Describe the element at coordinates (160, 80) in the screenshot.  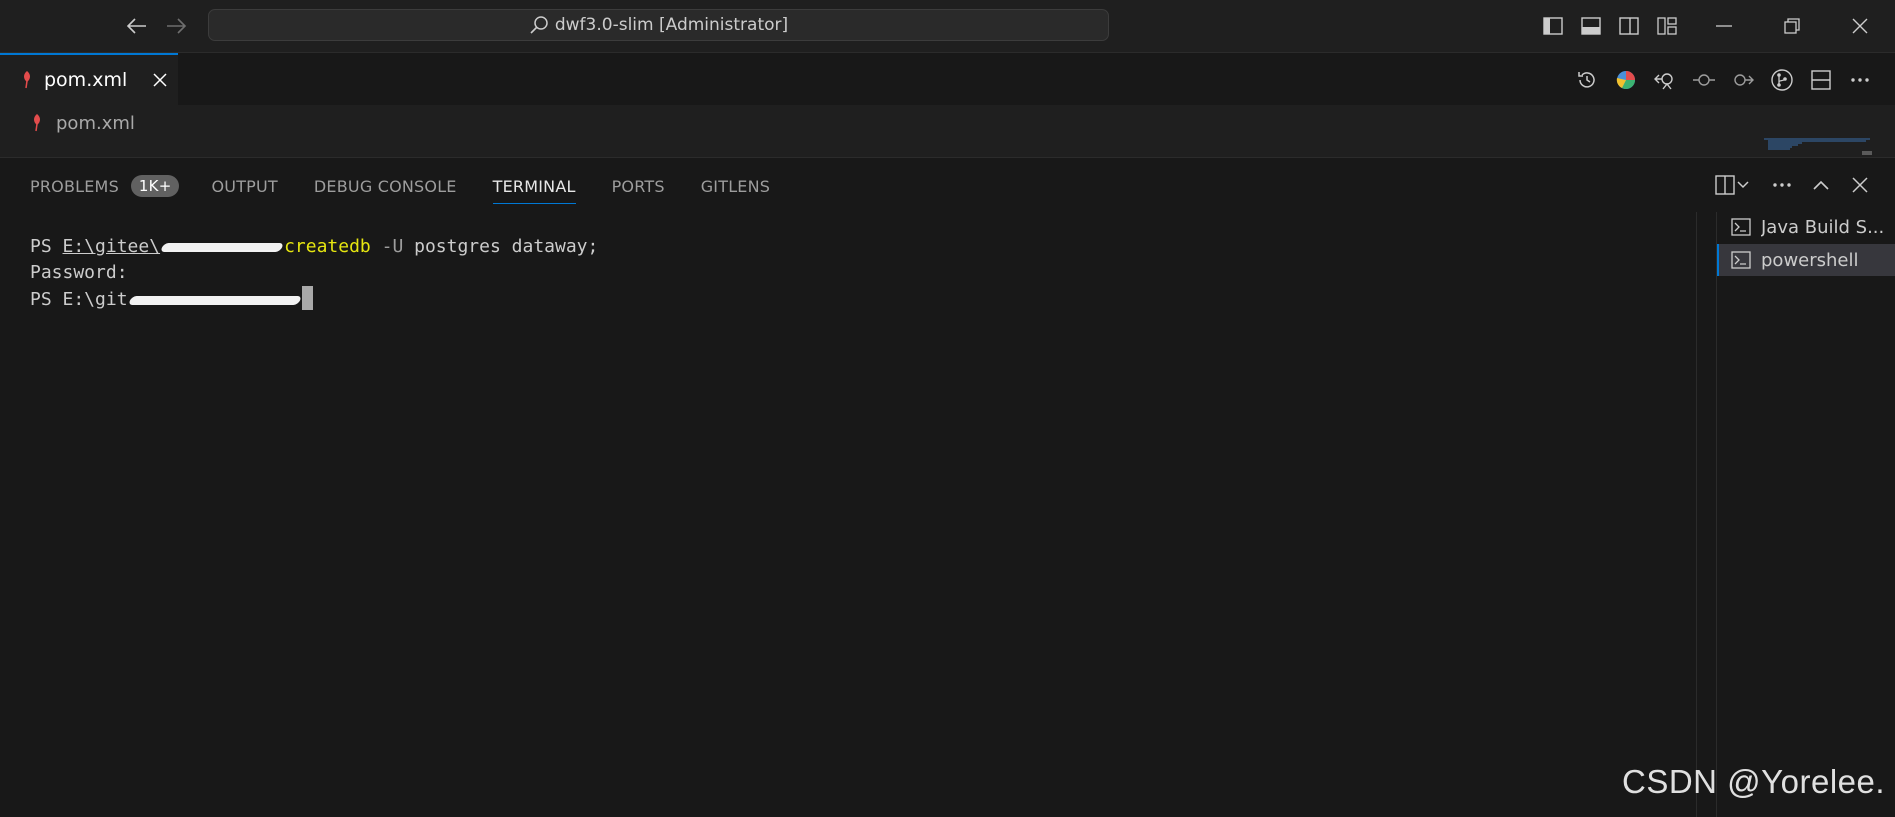
I see `close-tab-icon` at that location.